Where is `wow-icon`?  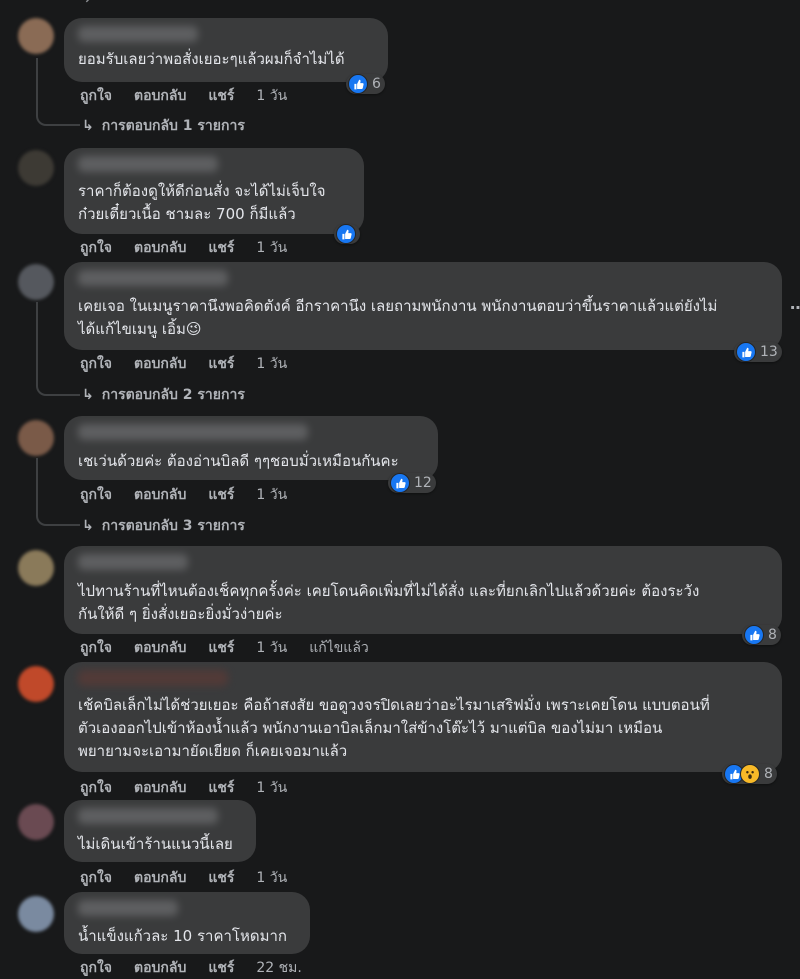
wow-icon is located at coordinates (750, 774).